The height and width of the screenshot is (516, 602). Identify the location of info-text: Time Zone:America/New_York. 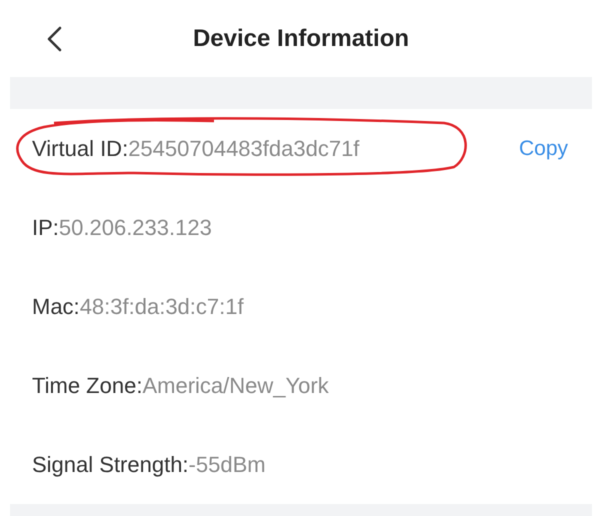
(180, 385).